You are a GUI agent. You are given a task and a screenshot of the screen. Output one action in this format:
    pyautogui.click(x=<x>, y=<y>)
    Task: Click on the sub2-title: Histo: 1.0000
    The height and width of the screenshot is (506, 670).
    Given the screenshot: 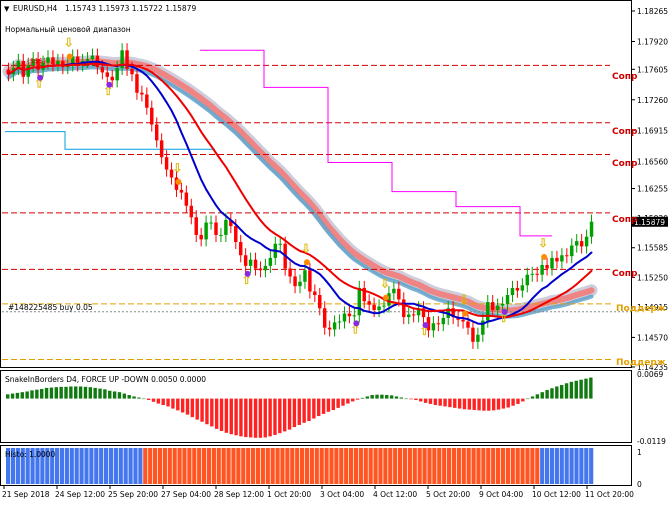 What is the action you would take?
    pyautogui.click(x=30, y=454)
    